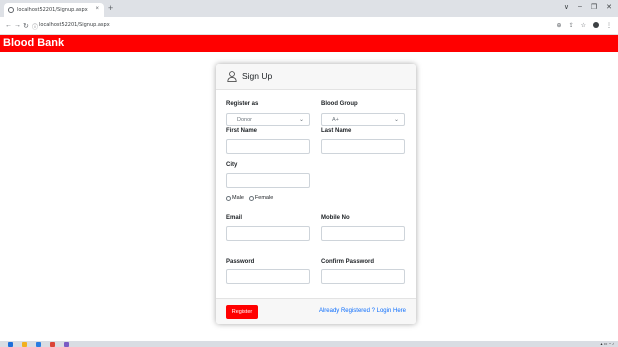 Image resolution: width=618 pixels, height=347 pixels. What do you see at coordinates (335, 218) in the screenshot?
I see `mobile-label: Mobile No` at bounding box center [335, 218].